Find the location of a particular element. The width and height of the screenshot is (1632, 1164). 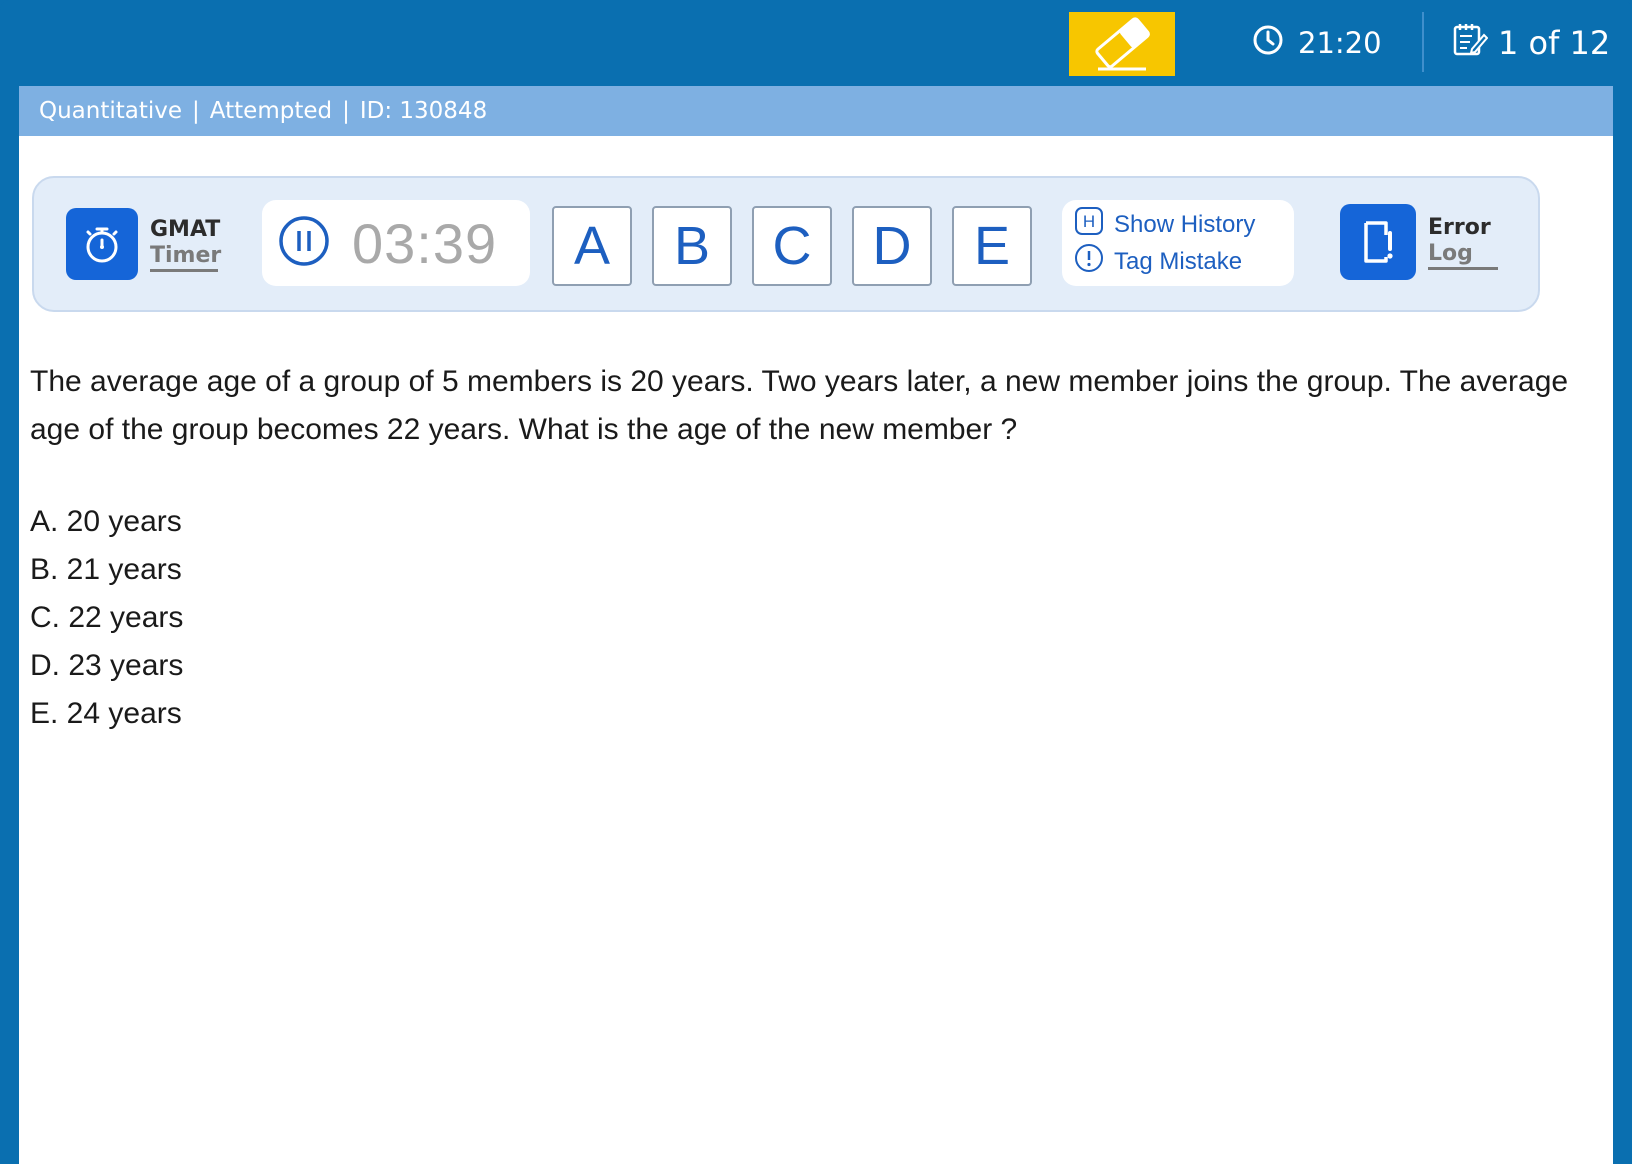

gmat-timer-line1: GMAT is located at coordinates (185, 229).